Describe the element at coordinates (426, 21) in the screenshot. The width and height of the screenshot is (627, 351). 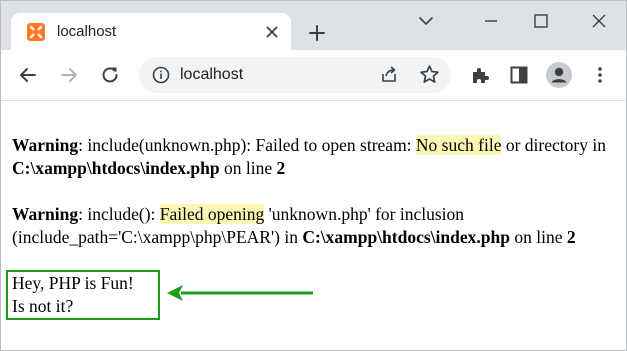
I see `chevron-down-icon` at that location.